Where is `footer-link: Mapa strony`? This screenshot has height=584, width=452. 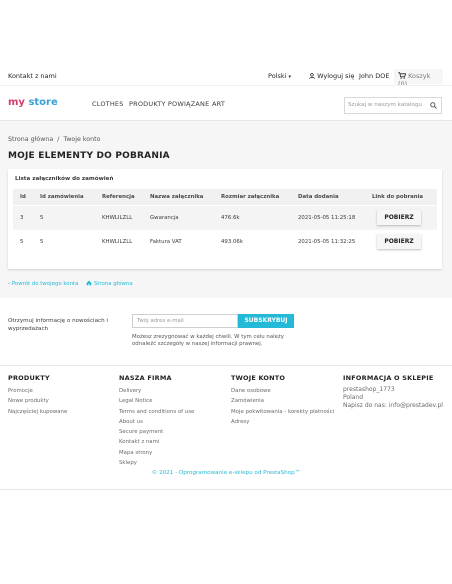
footer-link: Mapa strony is located at coordinates (156, 453).